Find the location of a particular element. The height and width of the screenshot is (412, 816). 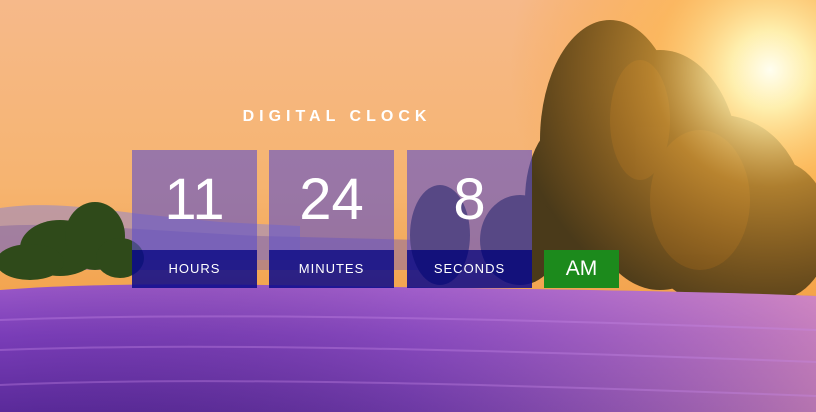

seconds-value: 8 is located at coordinates (469, 200).